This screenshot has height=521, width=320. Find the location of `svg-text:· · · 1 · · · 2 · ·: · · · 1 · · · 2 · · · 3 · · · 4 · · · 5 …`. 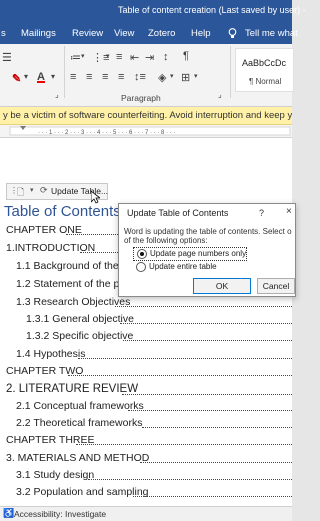

svg-text:· · · 1 · · · 2 · ·: · · · 1 · · · 2 · · · 3 · · · 4 · · · 5 … is located at coordinates (106, 133).